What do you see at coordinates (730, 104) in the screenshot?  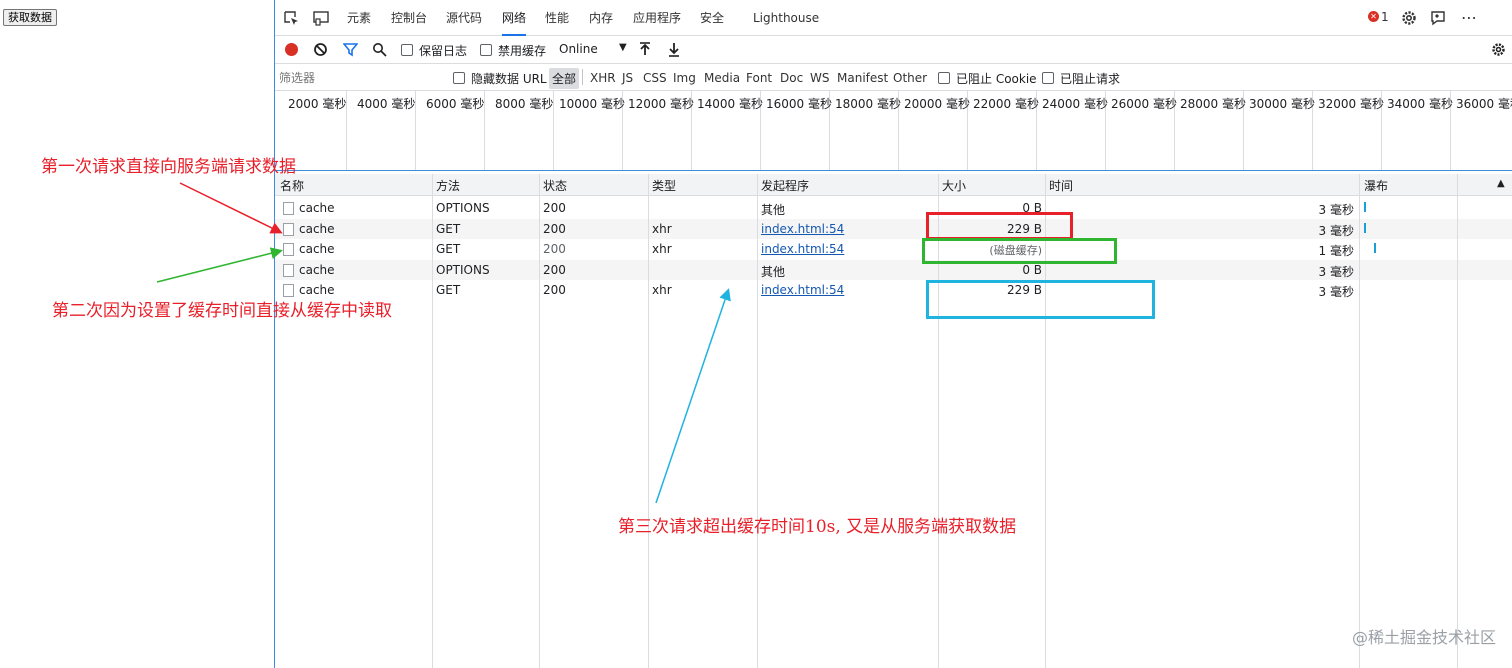 I see `overview-tick-label: 14000 毫秒` at bounding box center [730, 104].